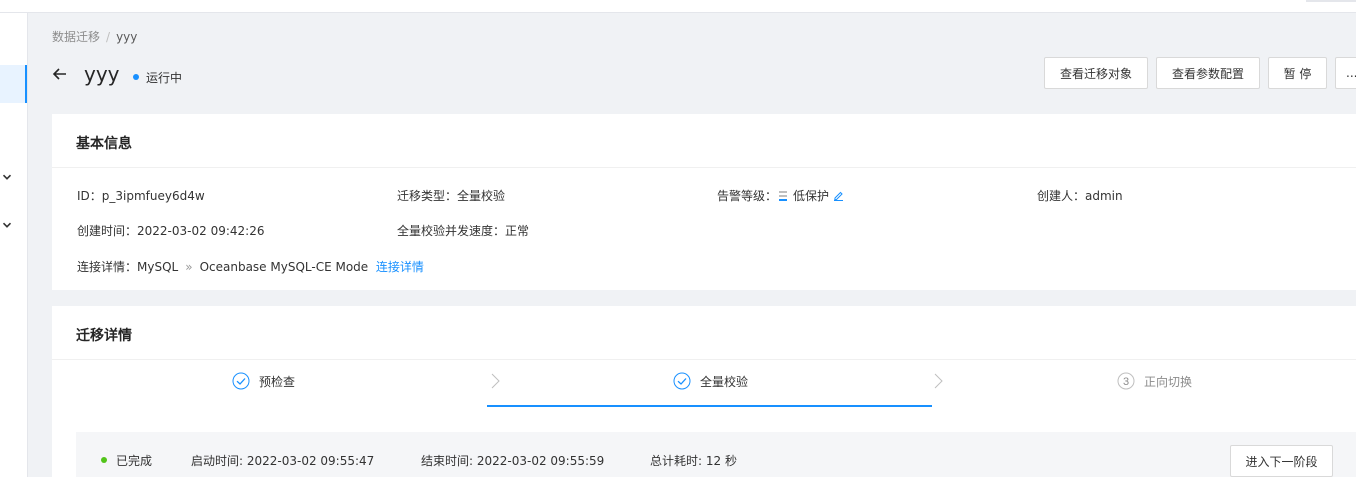  Describe the element at coordinates (141, 196) in the screenshot. I see `task-id: ID：p_3ipmfuey6d4w` at that location.